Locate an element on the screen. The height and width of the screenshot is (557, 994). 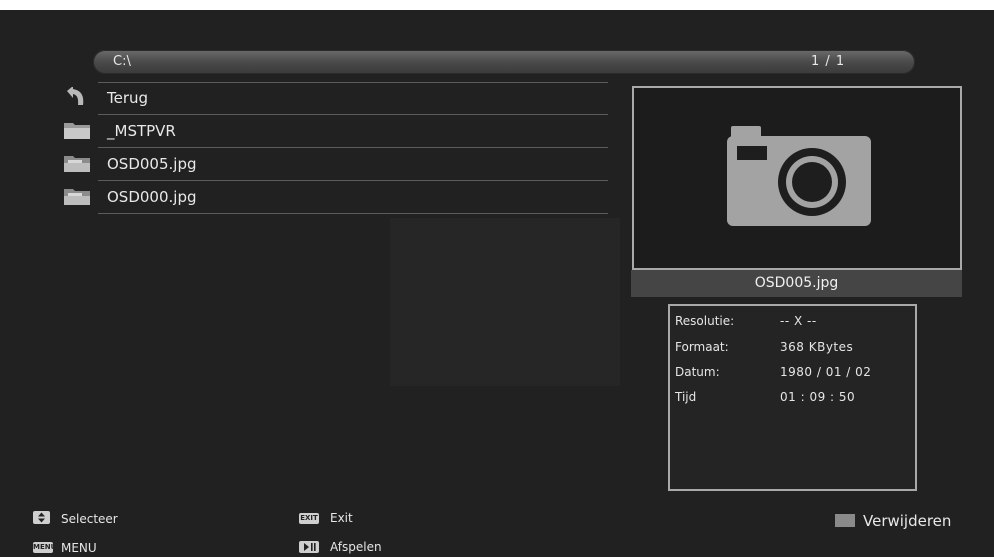
top-band is located at coordinates (497, 5).